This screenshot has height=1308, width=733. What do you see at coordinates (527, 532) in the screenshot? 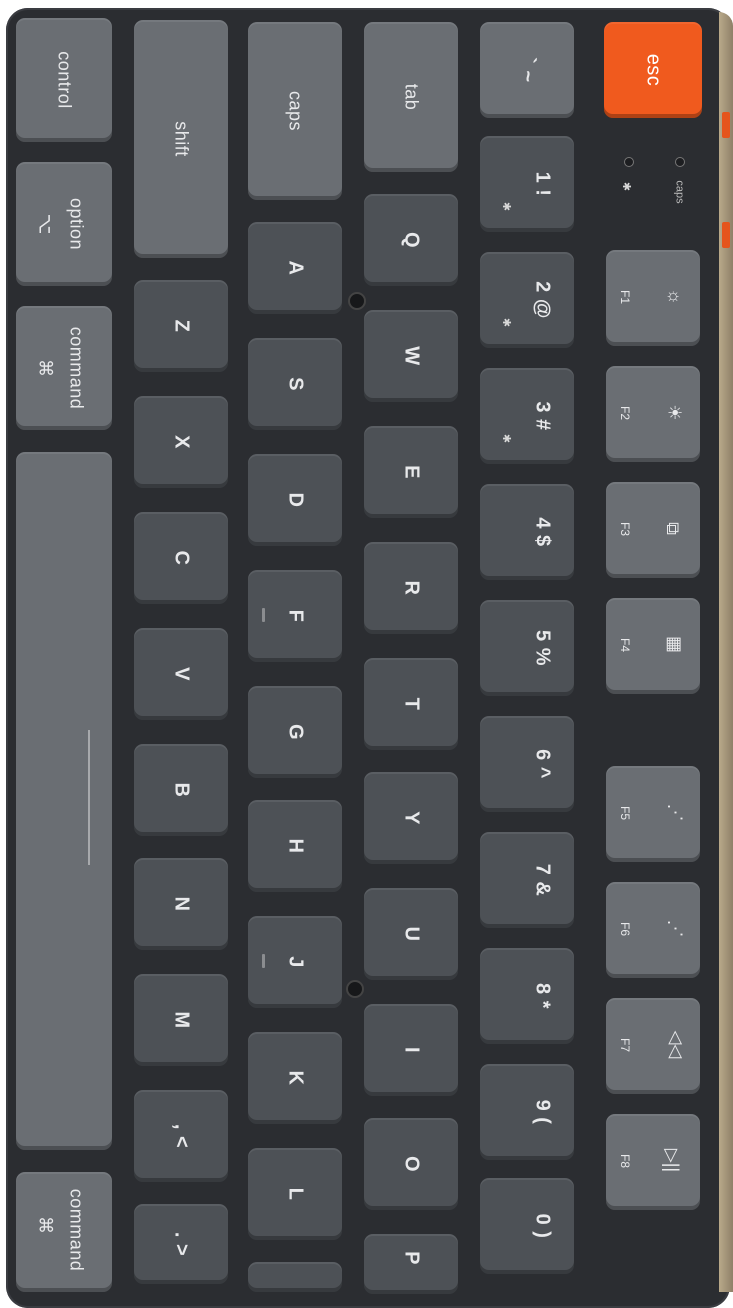
I see `key-4: 4 $` at bounding box center [527, 532].